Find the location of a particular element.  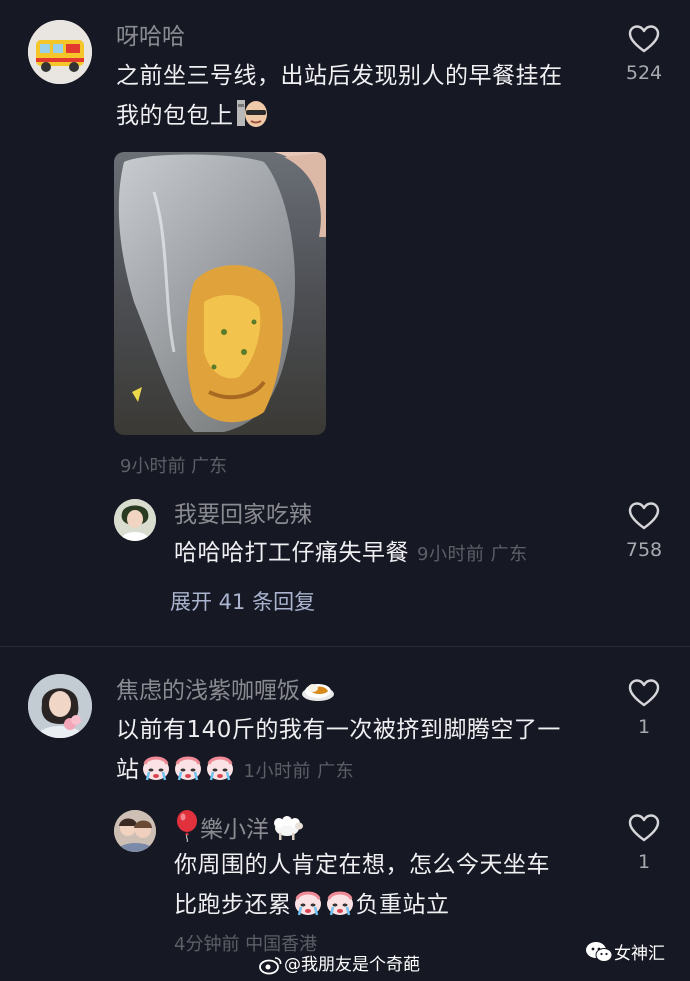

reply-text: 你周围的人肯定在想，怎么今天坐车 比跑步还累 负重站立 is located at coordinates (384, 887).